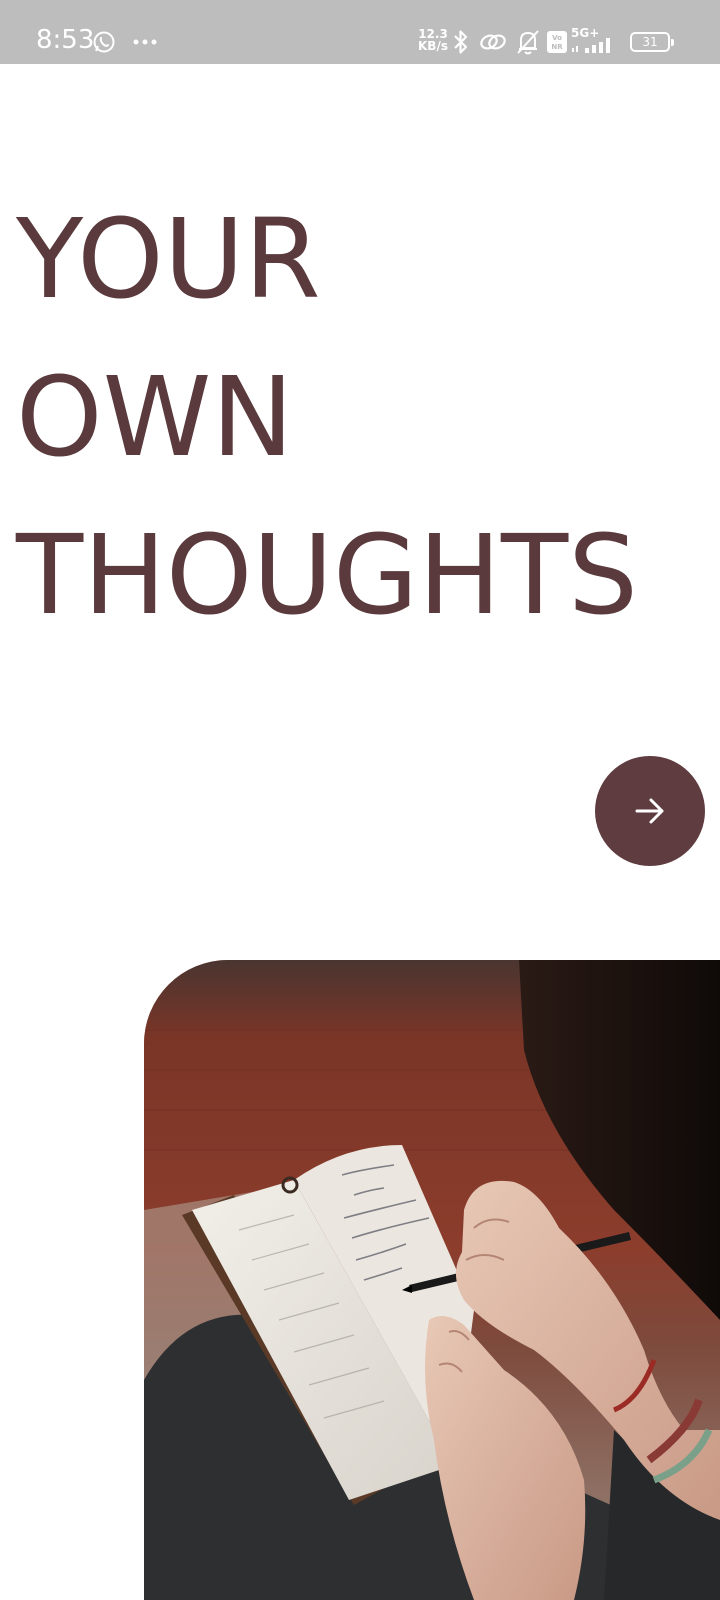 This screenshot has height=1600, width=720. I want to click on link-icon, so click(493, 42).